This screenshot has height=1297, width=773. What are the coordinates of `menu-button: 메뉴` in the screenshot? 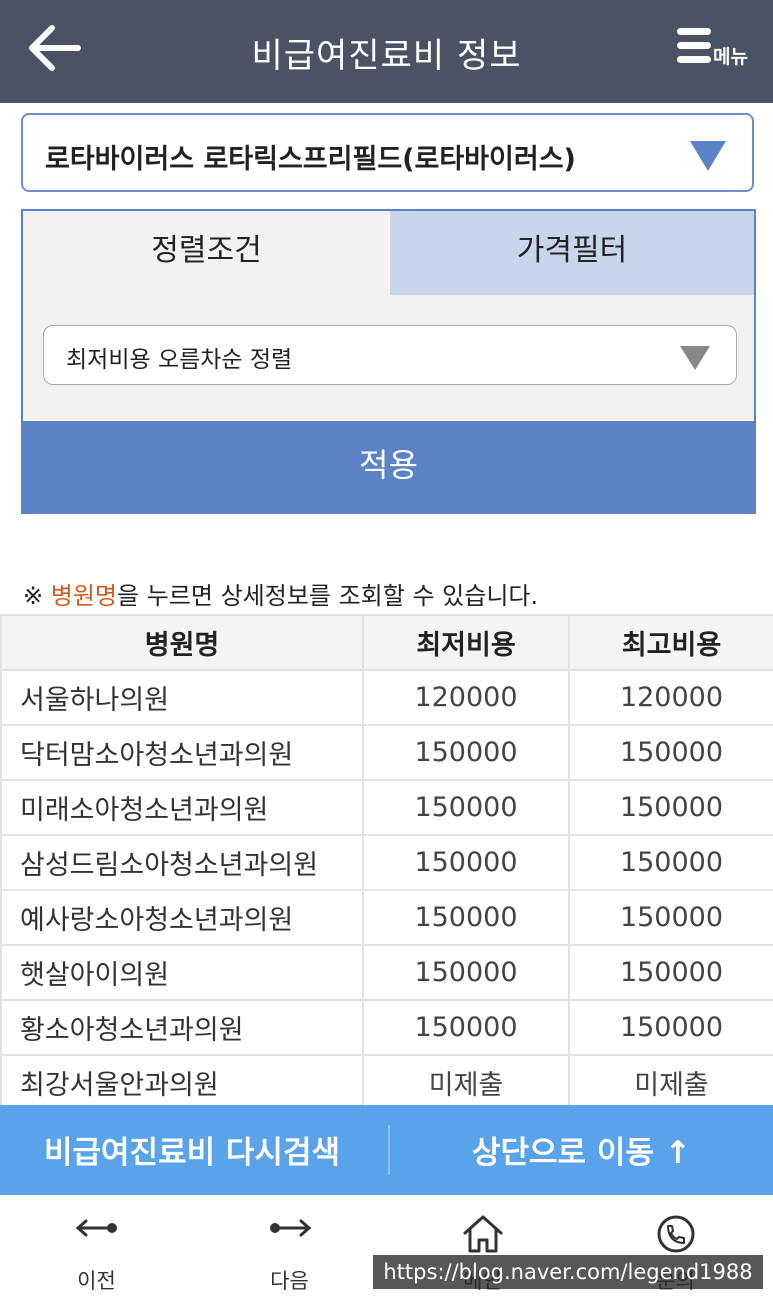 It's located at (717, 50).